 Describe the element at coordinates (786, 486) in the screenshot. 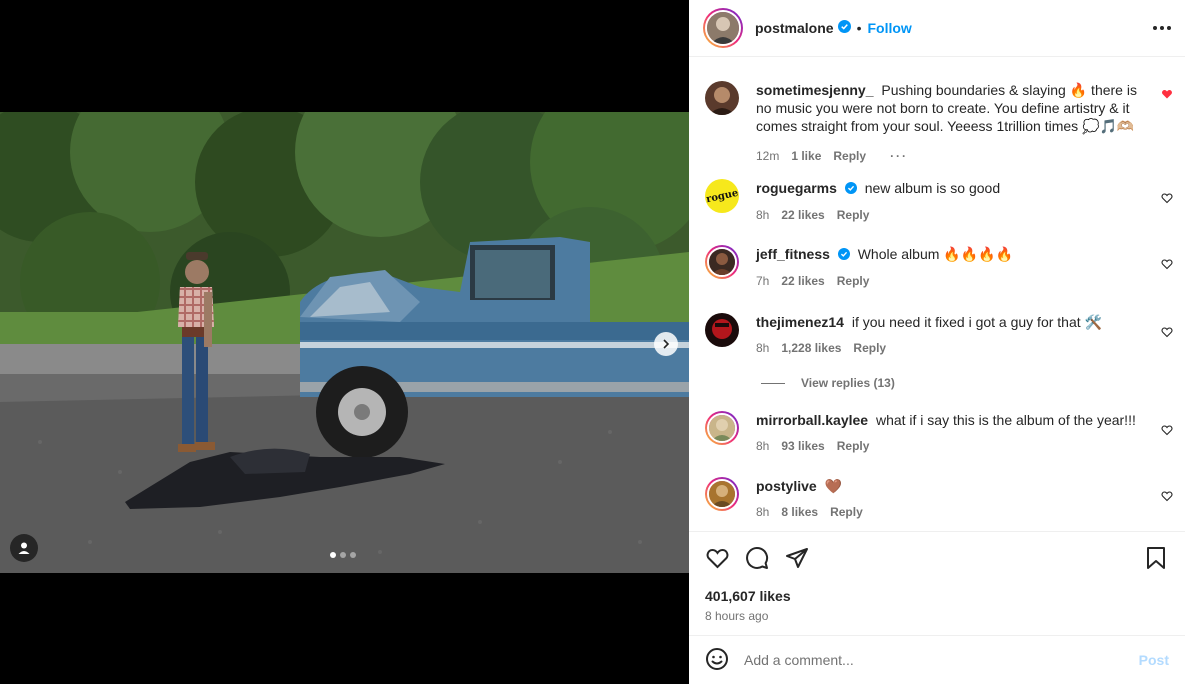

I see `comment-username: postylive` at that location.